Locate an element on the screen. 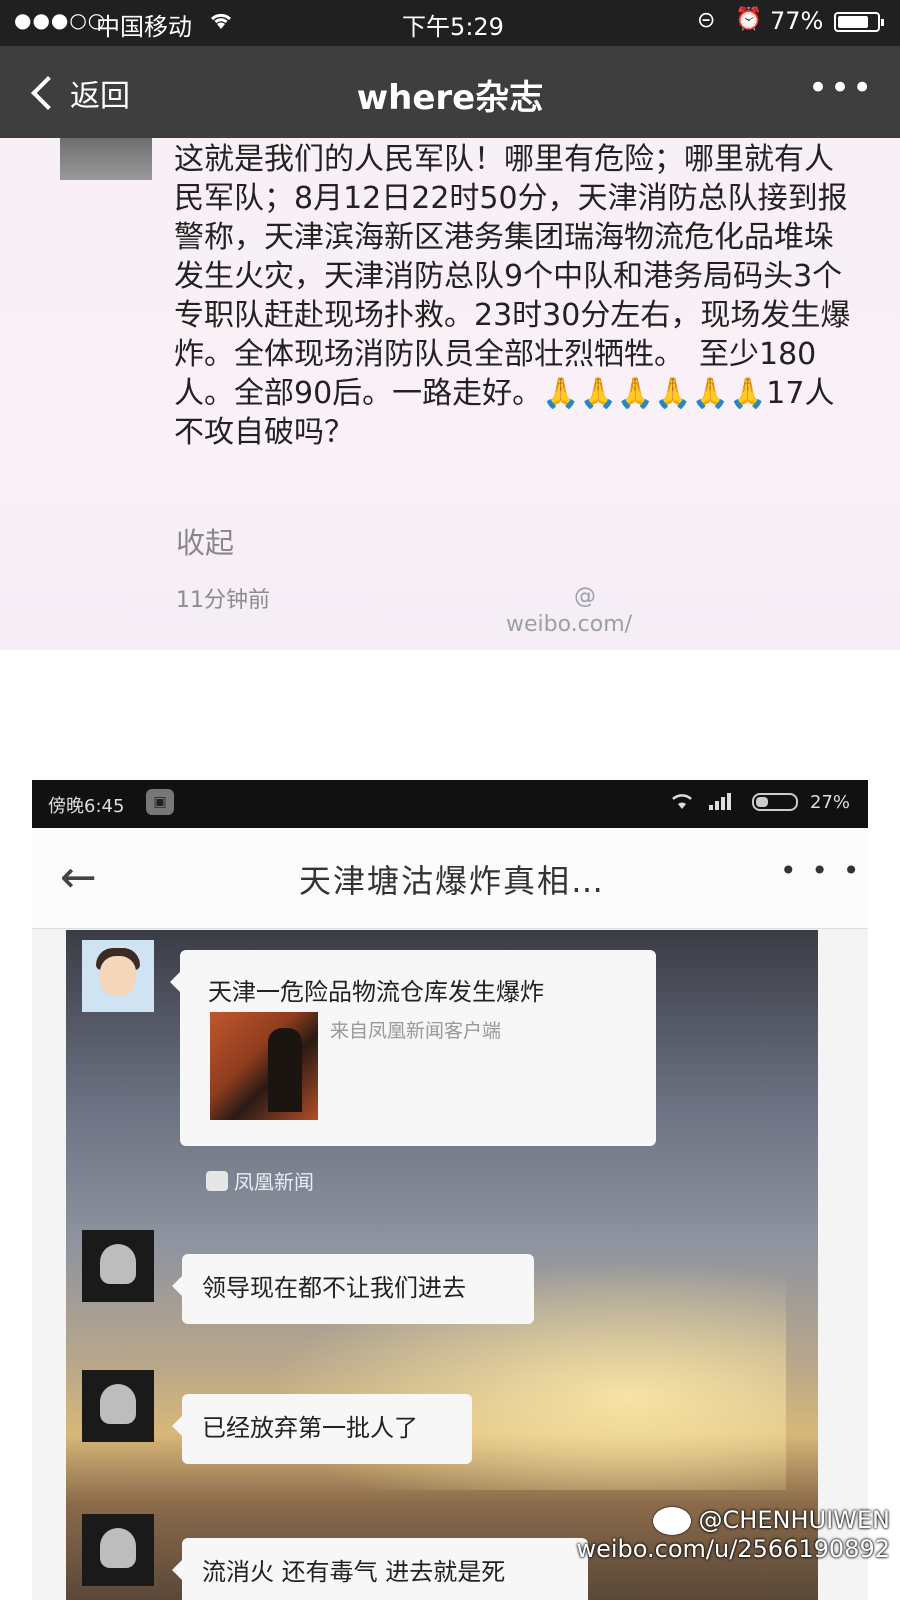  more-options-icon: • • • is located at coordinates (821, 870).